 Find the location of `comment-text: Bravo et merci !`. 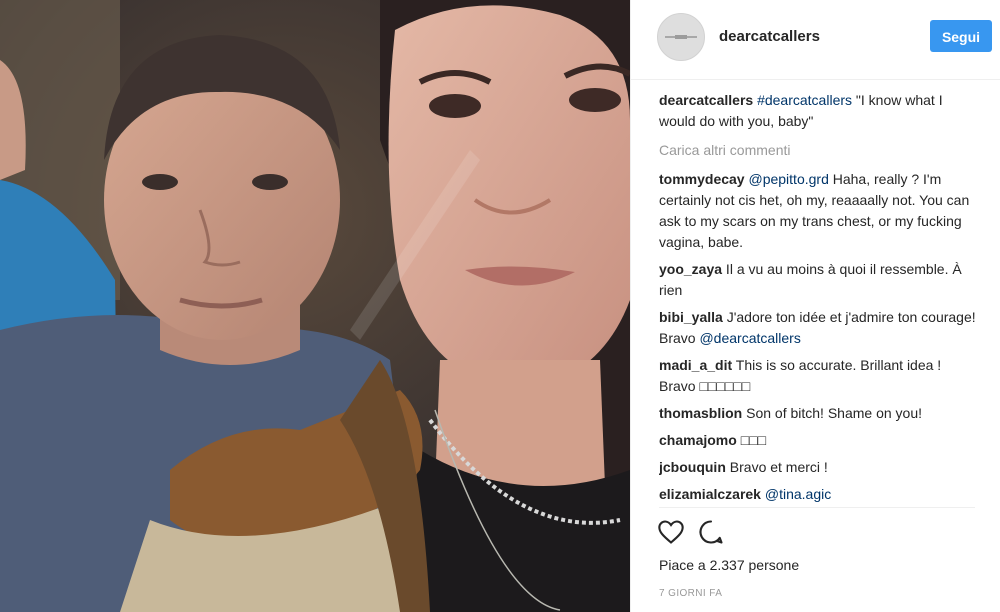

comment-text: Bravo et merci ! is located at coordinates (776, 467).